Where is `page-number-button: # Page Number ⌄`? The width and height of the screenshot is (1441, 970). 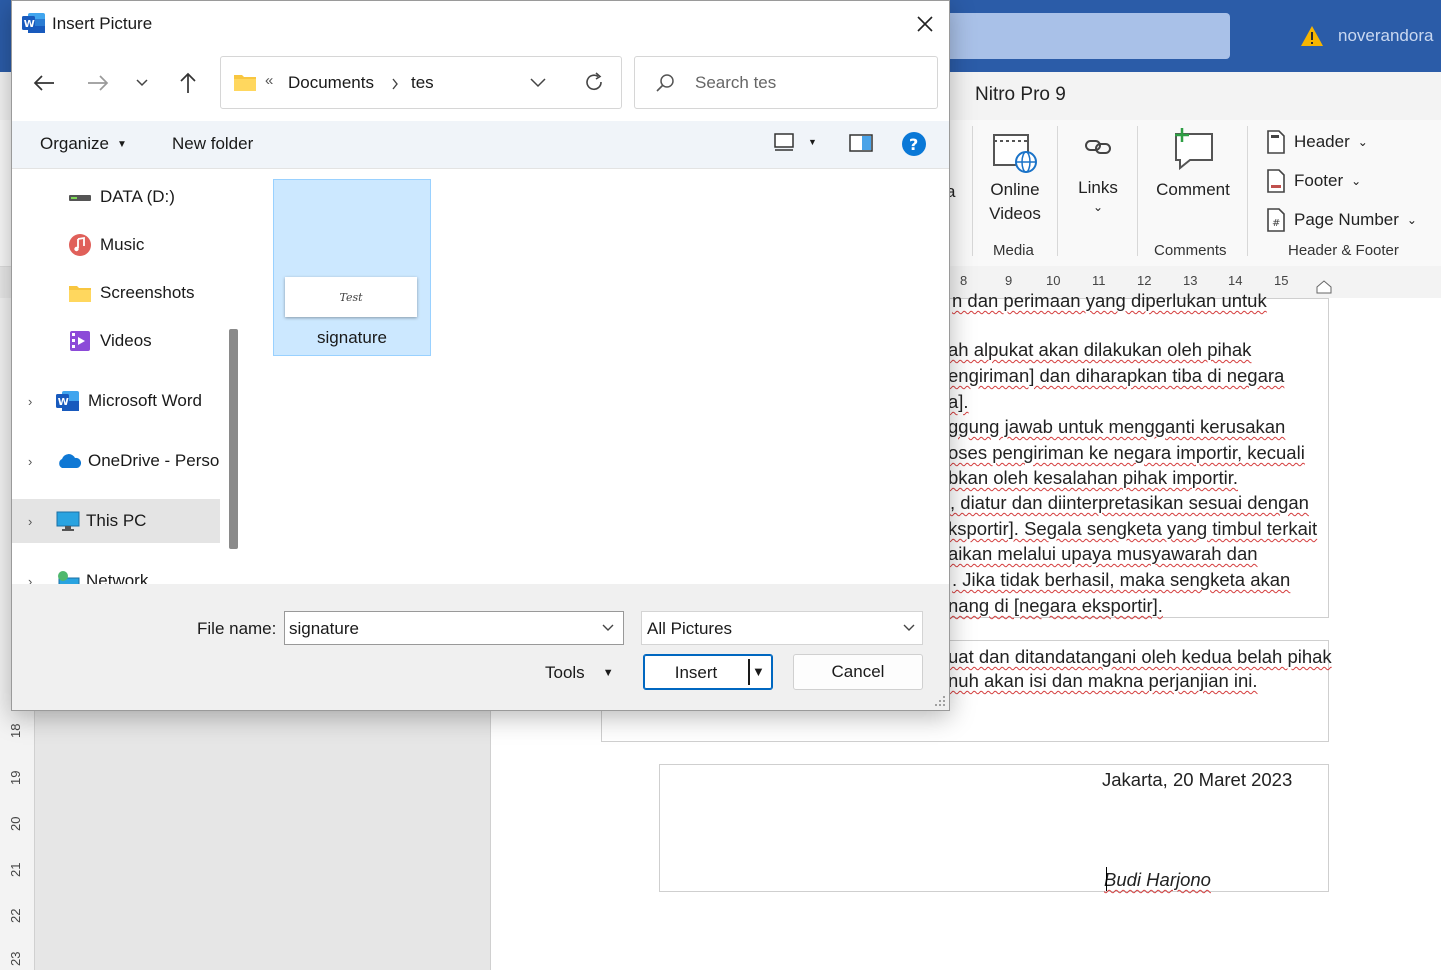
page-number-button: # Page Number ⌄ is located at coordinates (1341, 220).